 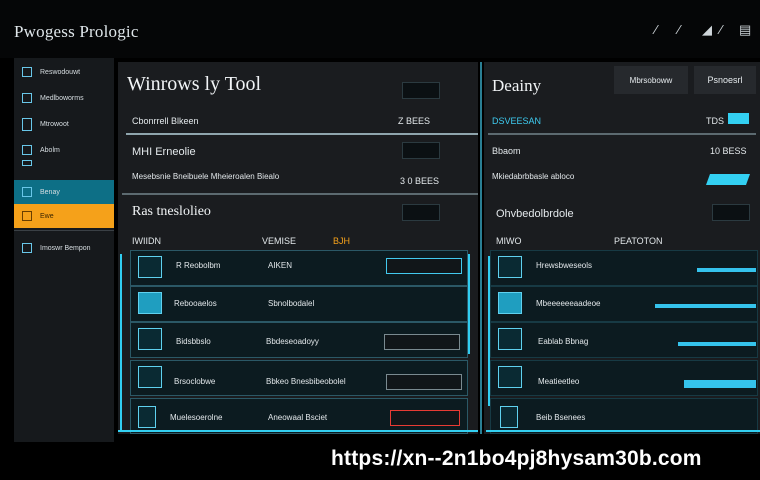 What do you see at coordinates (64, 163) in the screenshot?
I see `sidebar-item` at bounding box center [64, 163].